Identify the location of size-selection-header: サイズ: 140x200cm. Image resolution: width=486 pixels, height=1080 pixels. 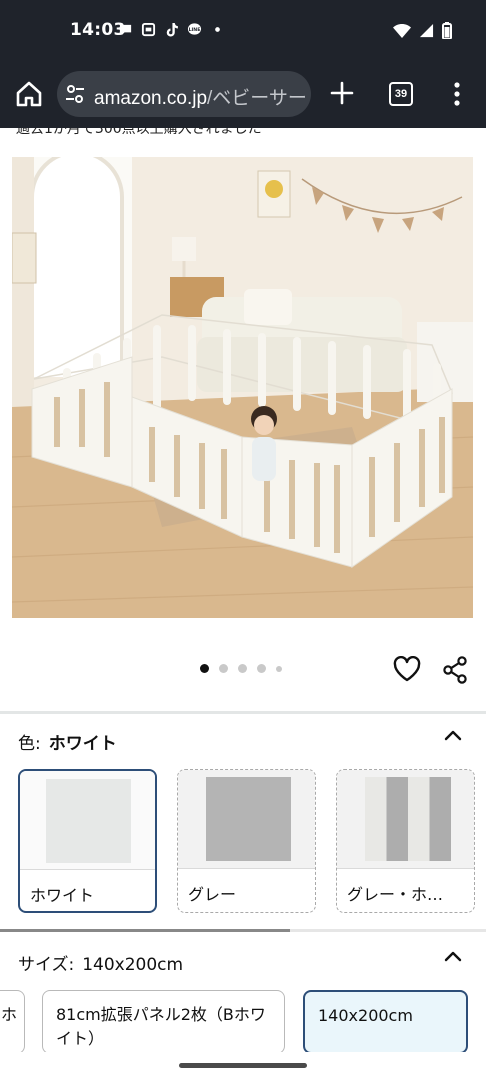
(100, 962).